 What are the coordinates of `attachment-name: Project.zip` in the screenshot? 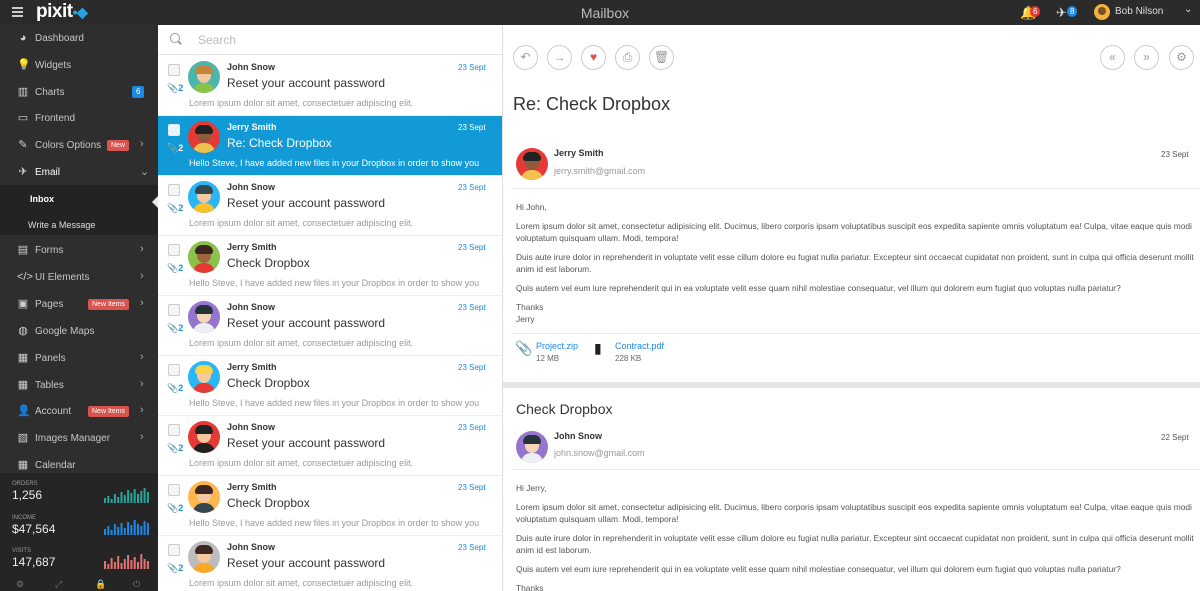 It's located at (557, 346).